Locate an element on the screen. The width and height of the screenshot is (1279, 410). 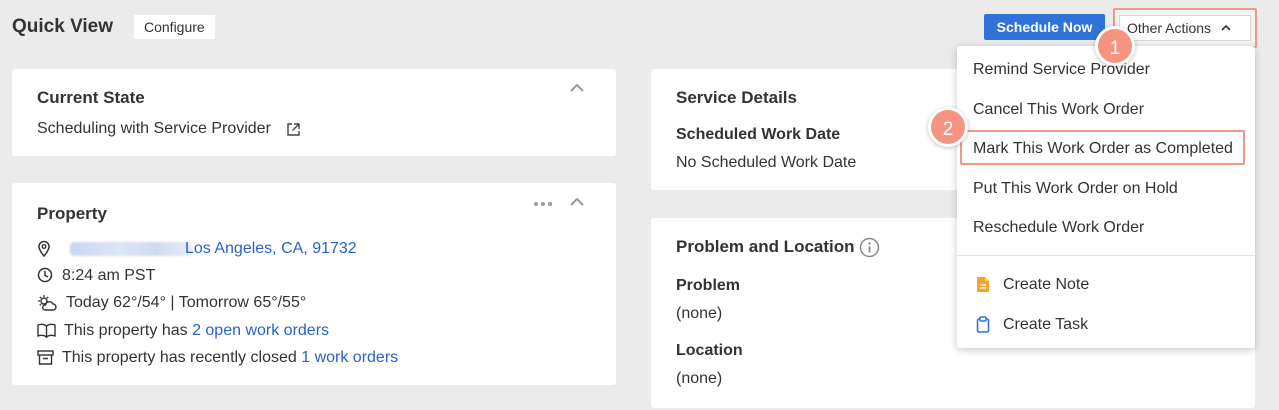
page-title: Quick View is located at coordinates (63, 26).